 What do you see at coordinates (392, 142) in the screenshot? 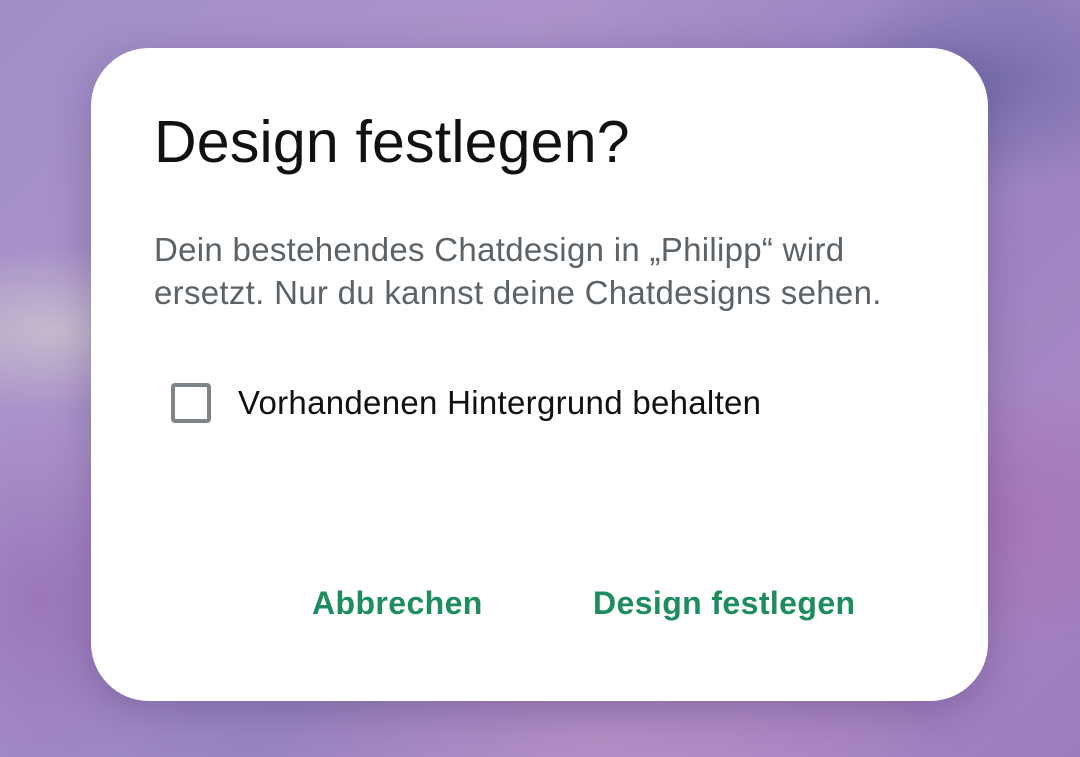
I see `dialog-title: Design festlegen?` at bounding box center [392, 142].